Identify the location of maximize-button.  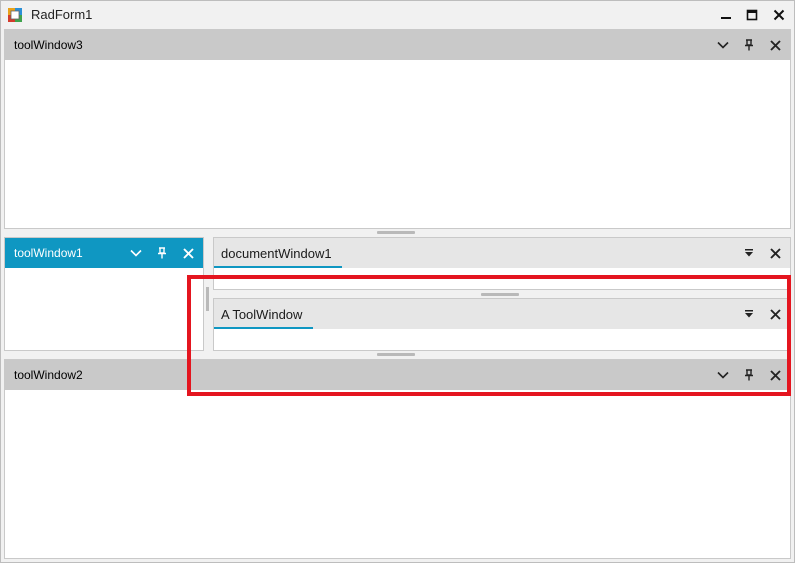
(752, 15).